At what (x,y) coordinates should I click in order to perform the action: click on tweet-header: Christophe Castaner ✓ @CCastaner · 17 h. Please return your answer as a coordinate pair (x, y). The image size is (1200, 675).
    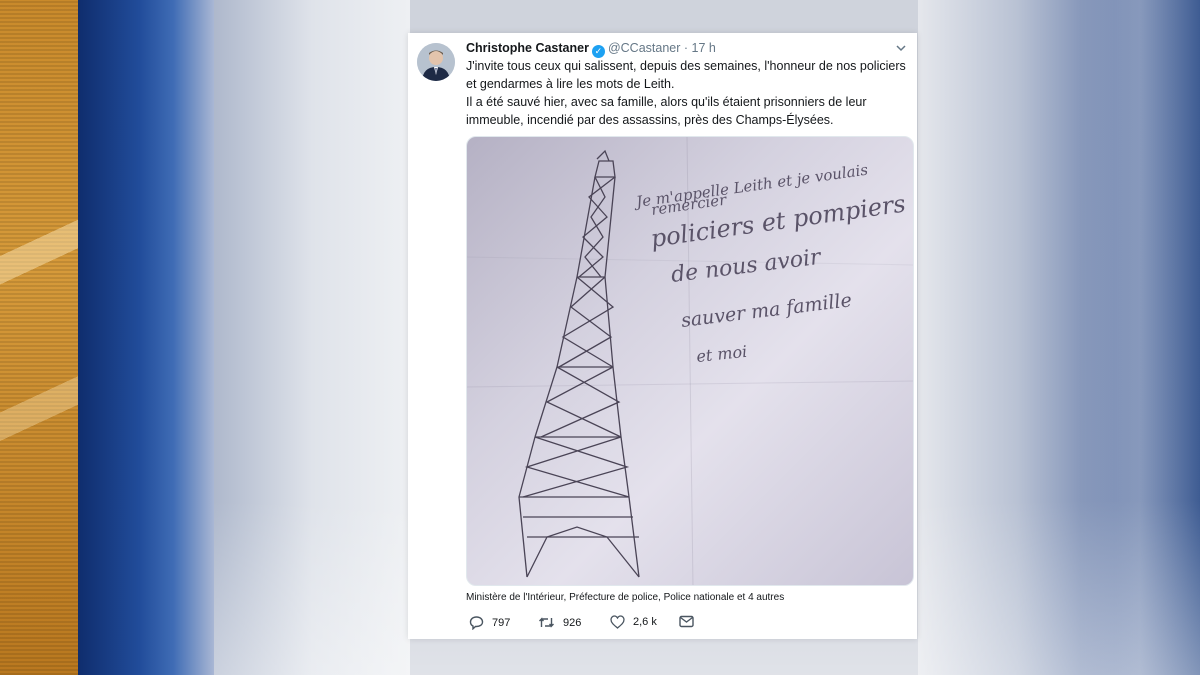
    Looking at the image, I should click on (686, 49).